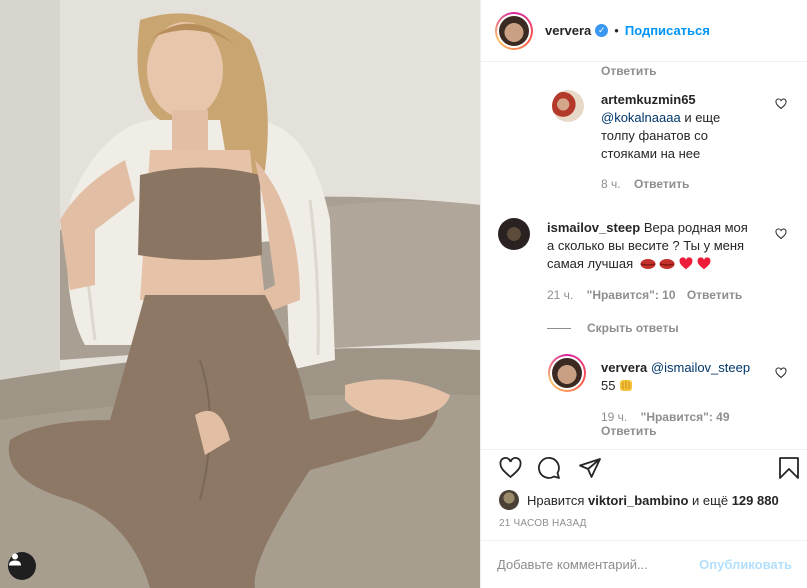 The height and width of the screenshot is (588, 807). I want to click on comment-username: ismailov_steep, so click(593, 227).